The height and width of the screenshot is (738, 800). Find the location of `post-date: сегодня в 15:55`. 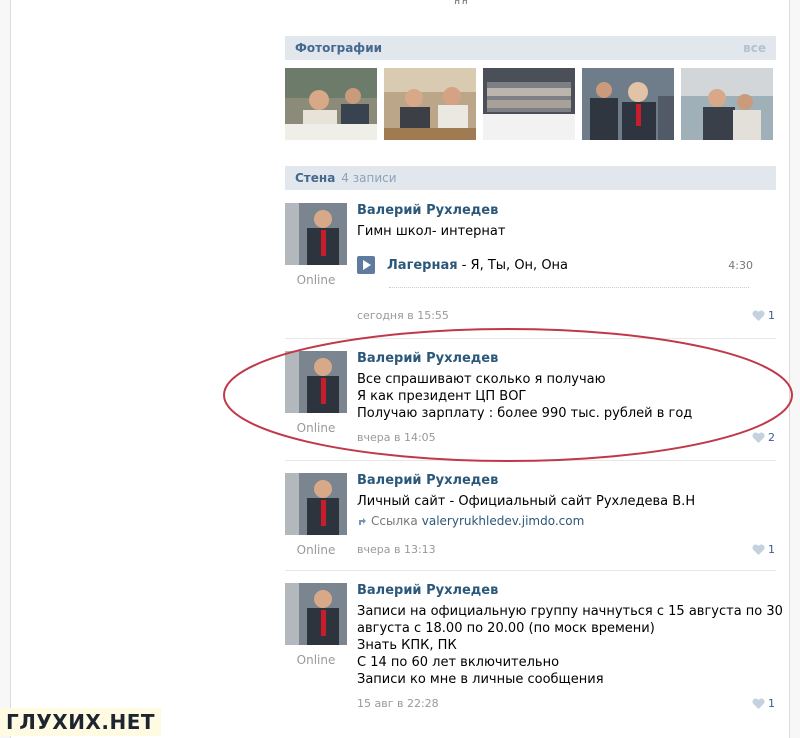

post-date: сегодня в 15:55 is located at coordinates (403, 315).